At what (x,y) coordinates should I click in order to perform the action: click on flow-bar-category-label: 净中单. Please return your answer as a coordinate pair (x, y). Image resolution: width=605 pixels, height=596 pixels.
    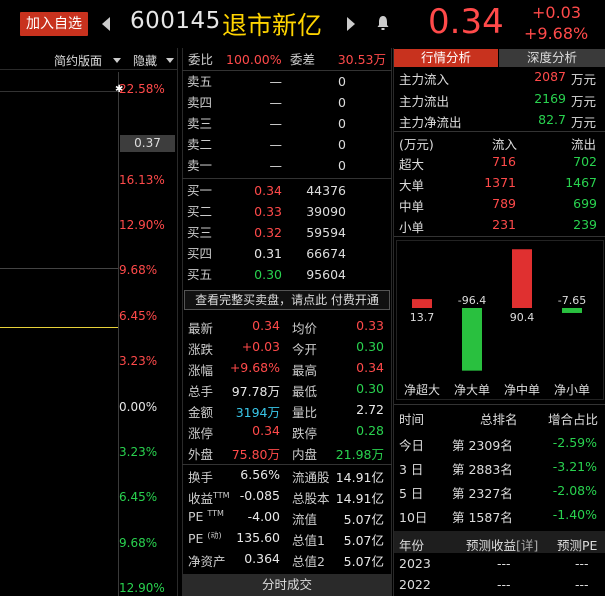
    Looking at the image, I should click on (522, 389).